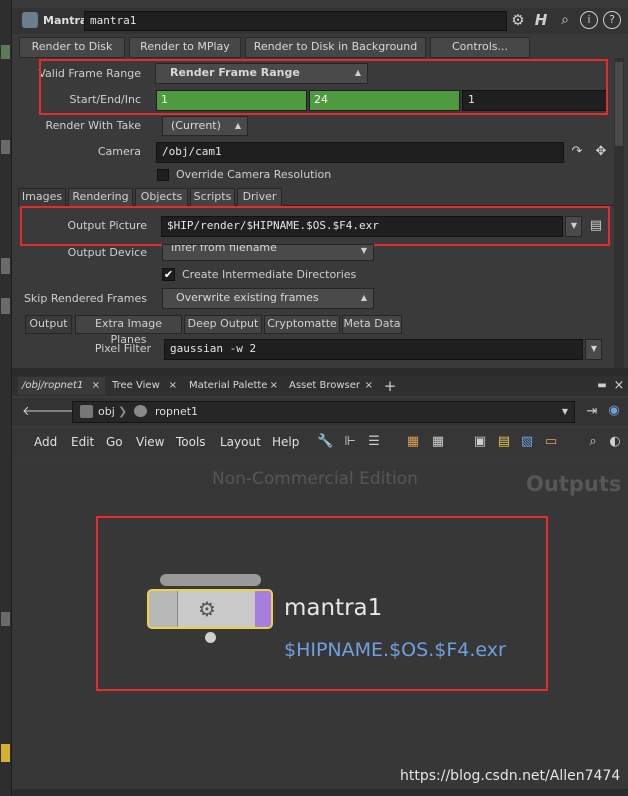 This screenshot has width=628, height=796. What do you see at coordinates (596, 227) in the screenshot?
I see `file-chooser-icon: ▤` at bounding box center [596, 227].